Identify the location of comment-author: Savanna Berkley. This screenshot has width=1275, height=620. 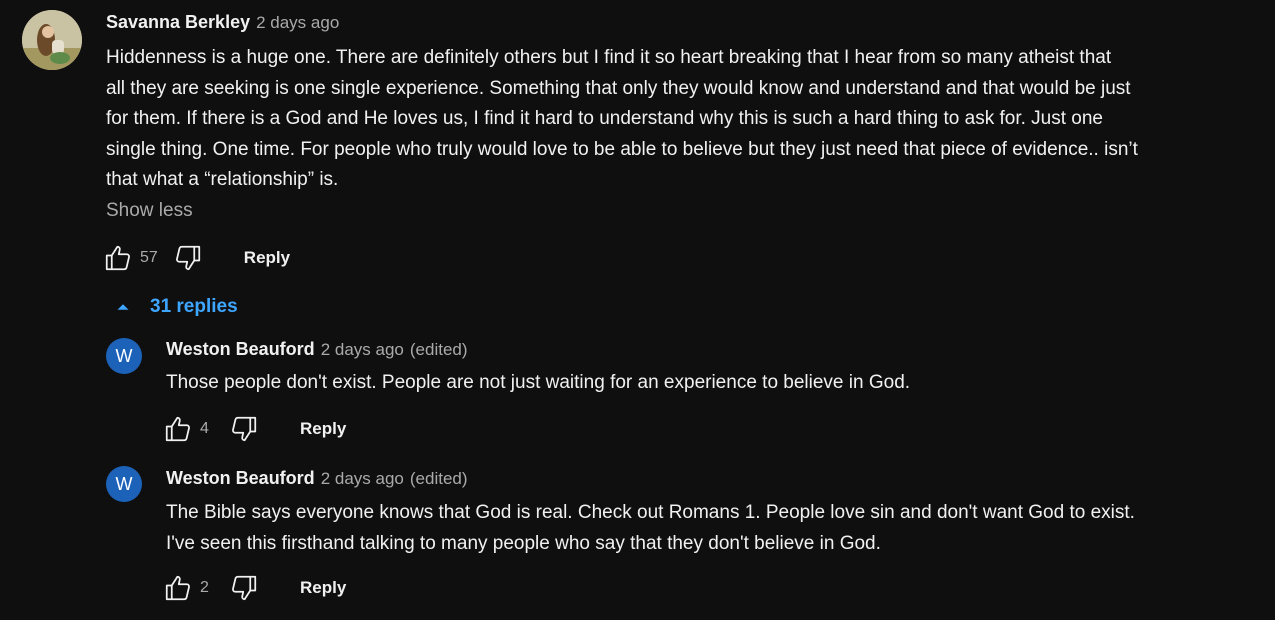
(178, 22).